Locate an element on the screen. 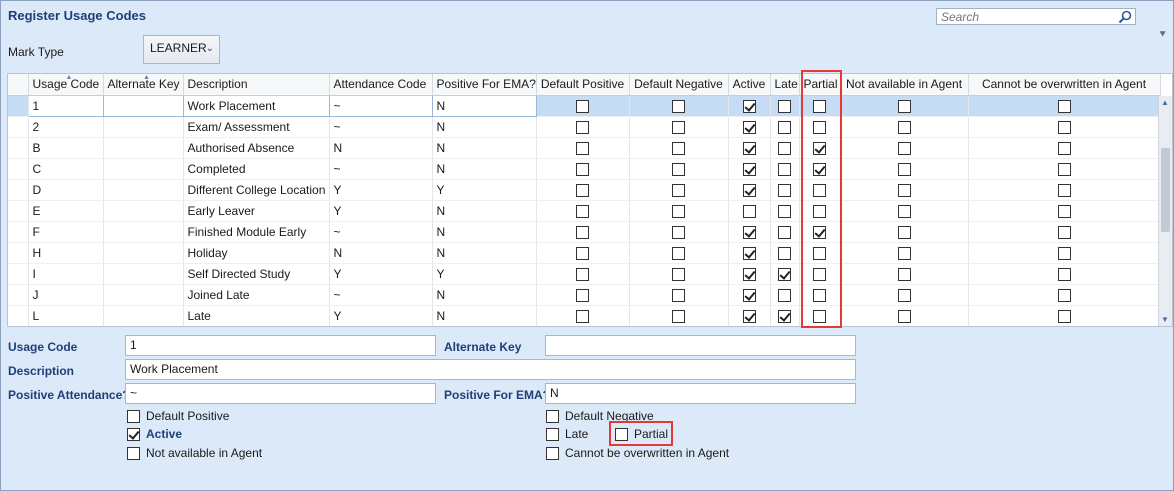 This screenshot has height=491, width=1174. cell-desc: Finished Module Early is located at coordinates (256, 232).